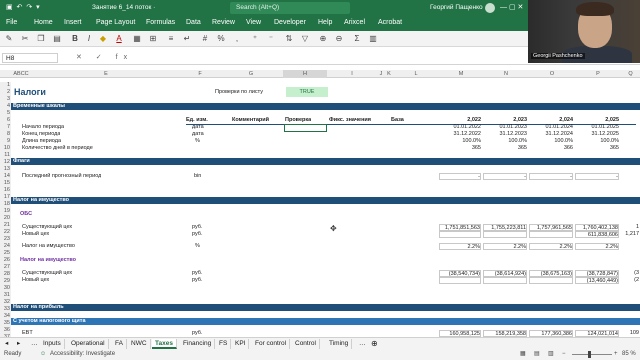 This screenshot has height=360, width=640. What do you see at coordinates (5, 253) in the screenshot?
I see `row-header: 25` at bounding box center [5, 253].